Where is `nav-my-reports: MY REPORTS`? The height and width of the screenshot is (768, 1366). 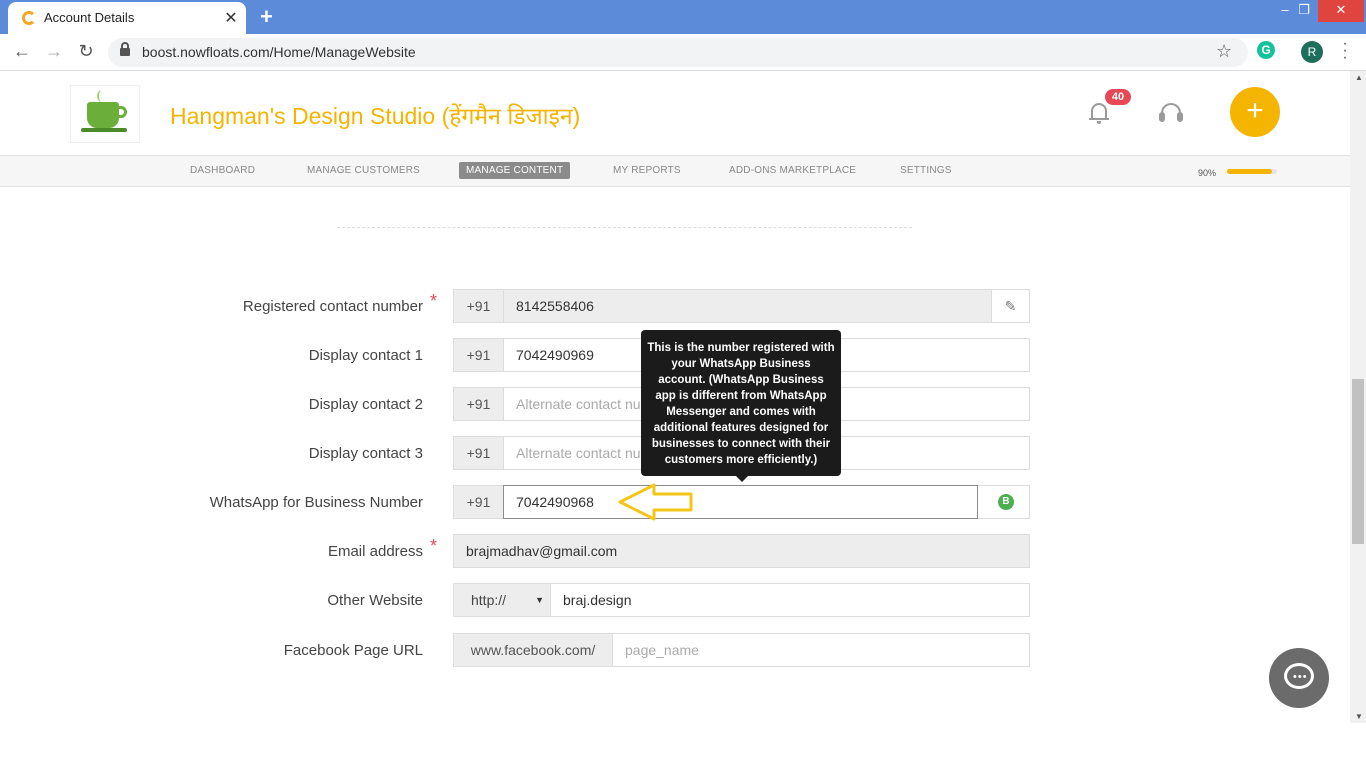
nav-my-reports: MY REPORTS is located at coordinates (647, 170).